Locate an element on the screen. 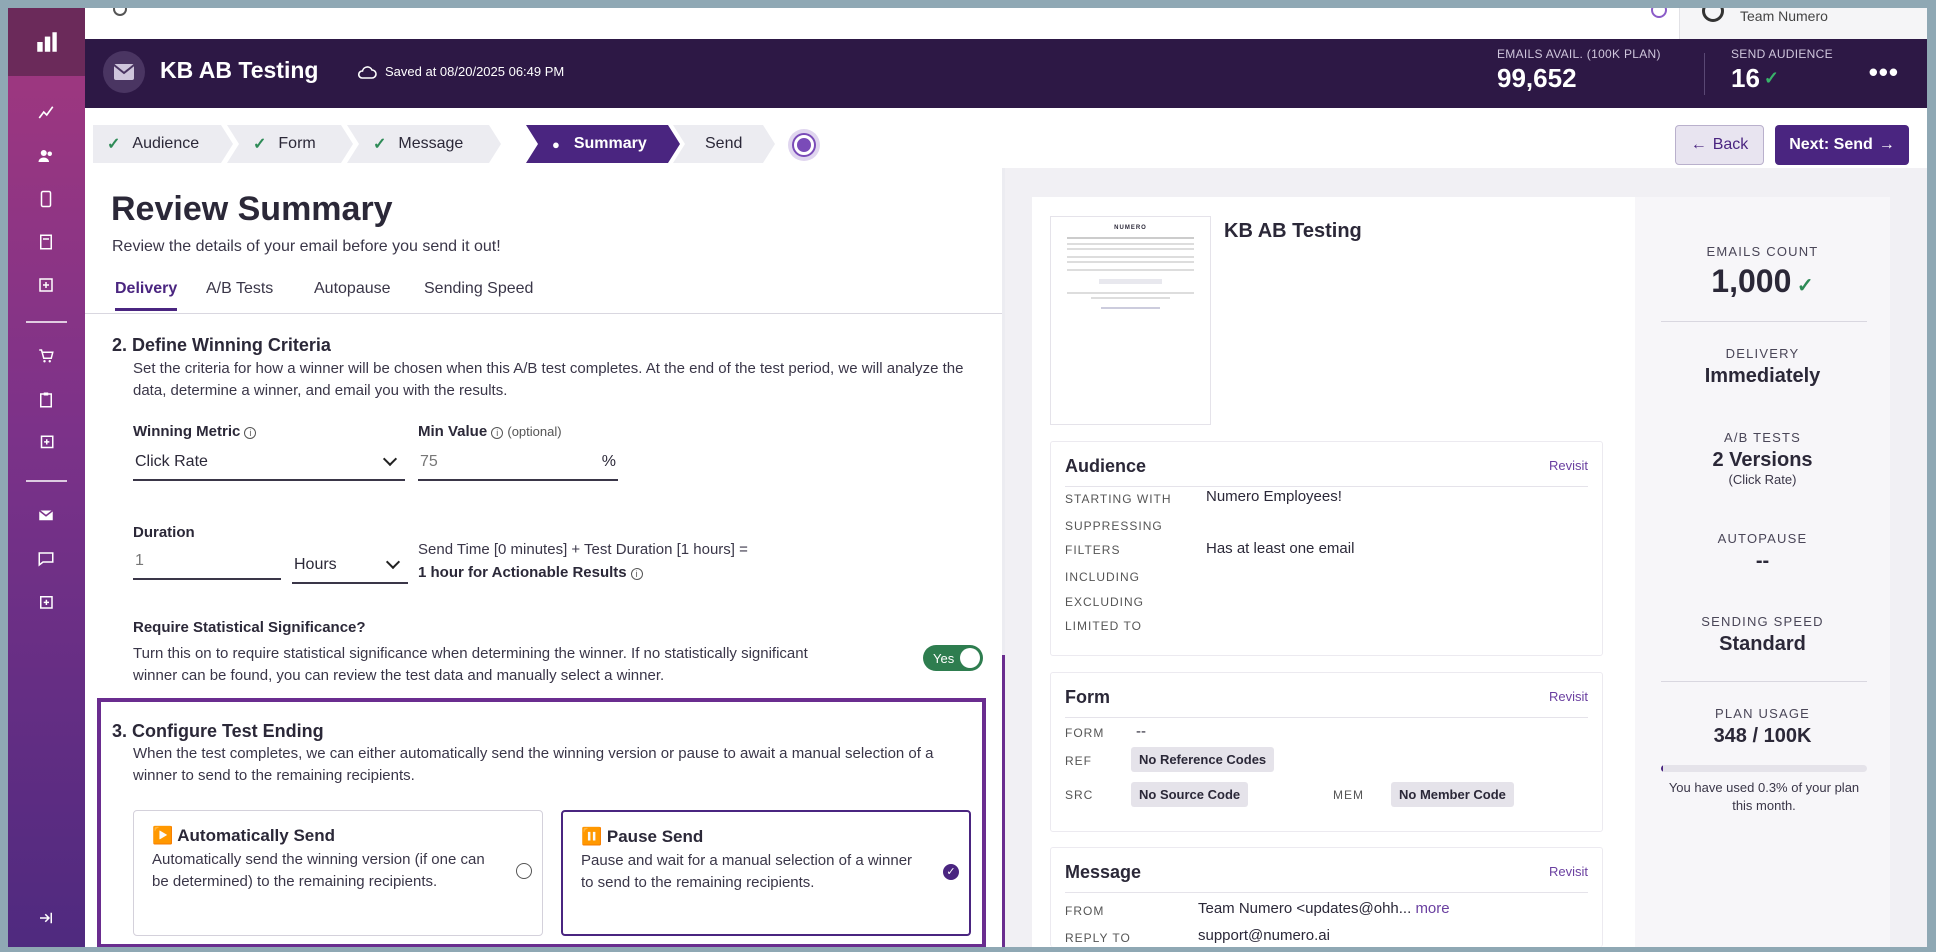 The image size is (1936, 952). analytics-icon is located at coordinates (46, 112).